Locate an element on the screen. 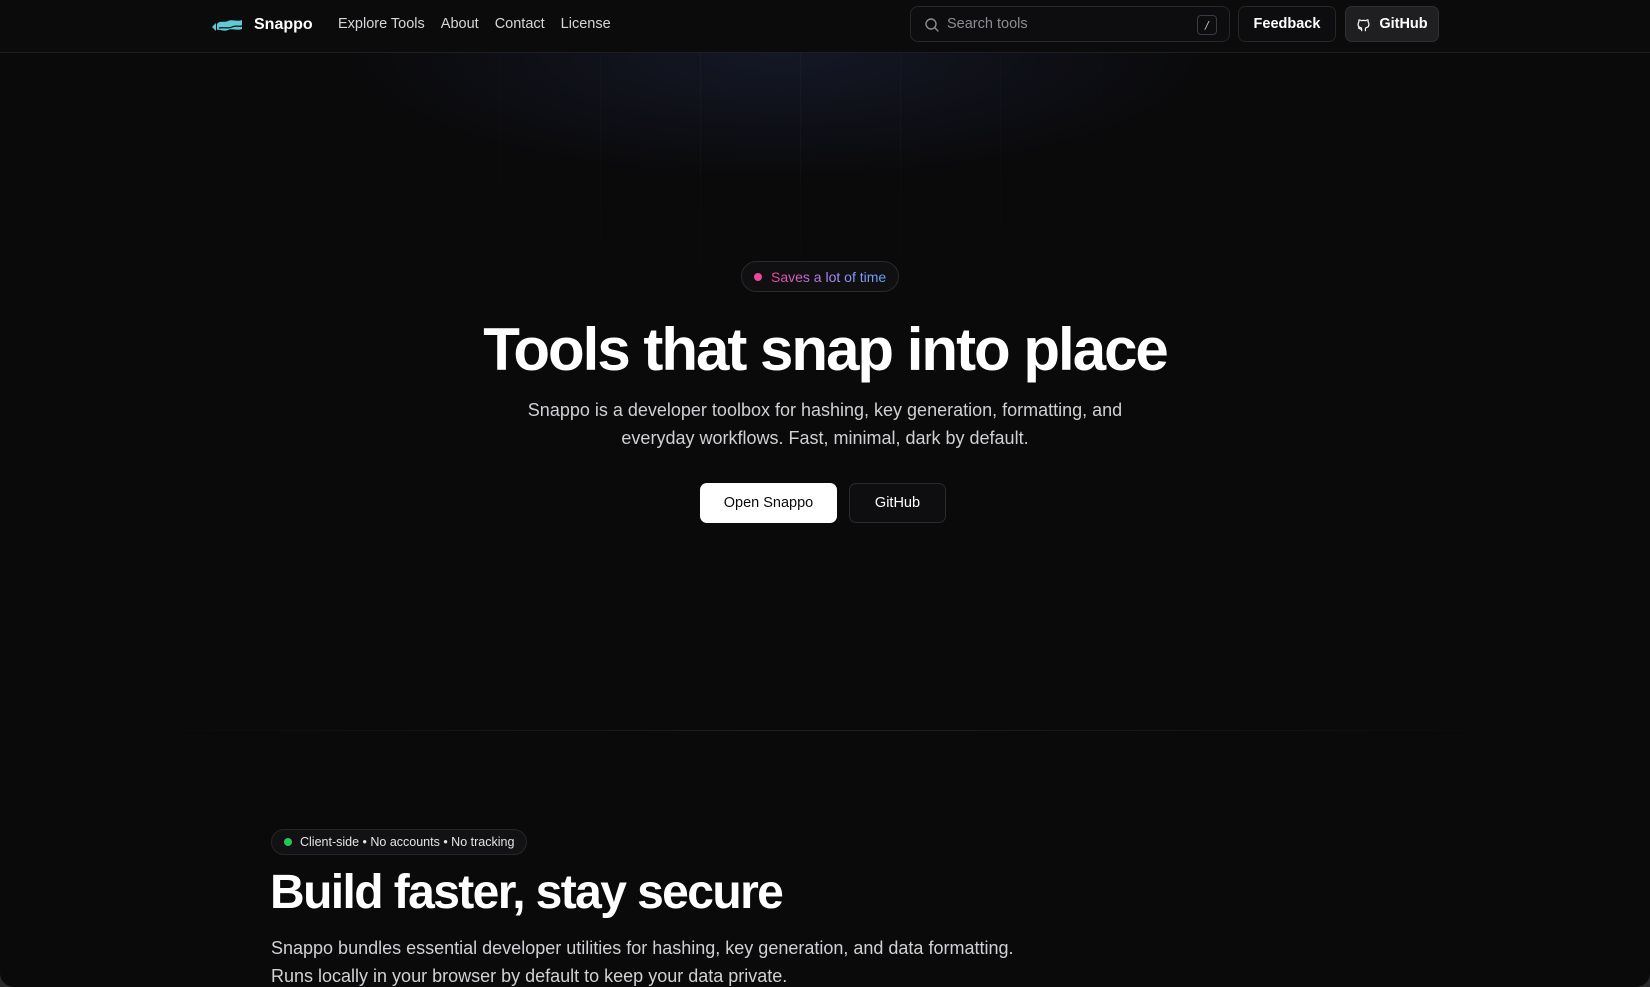 Image resolution: width=1650 pixels, height=987 pixels. hero-actions: Open Snappo GitHub is located at coordinates (823, 503).